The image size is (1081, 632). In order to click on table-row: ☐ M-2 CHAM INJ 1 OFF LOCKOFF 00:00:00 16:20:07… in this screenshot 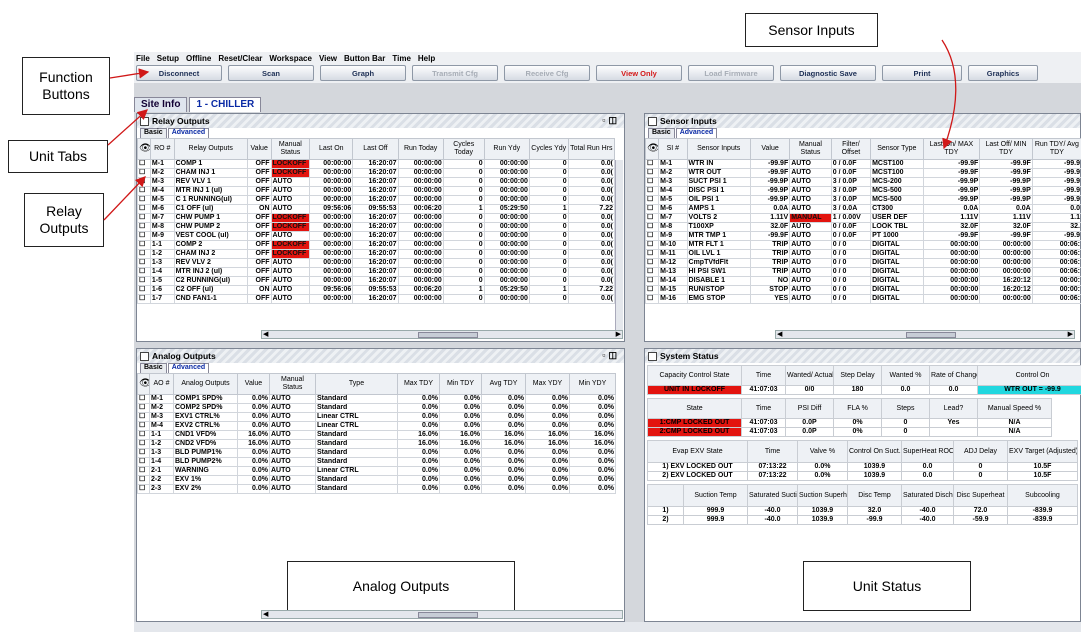, I will do `click(376, 173)`.